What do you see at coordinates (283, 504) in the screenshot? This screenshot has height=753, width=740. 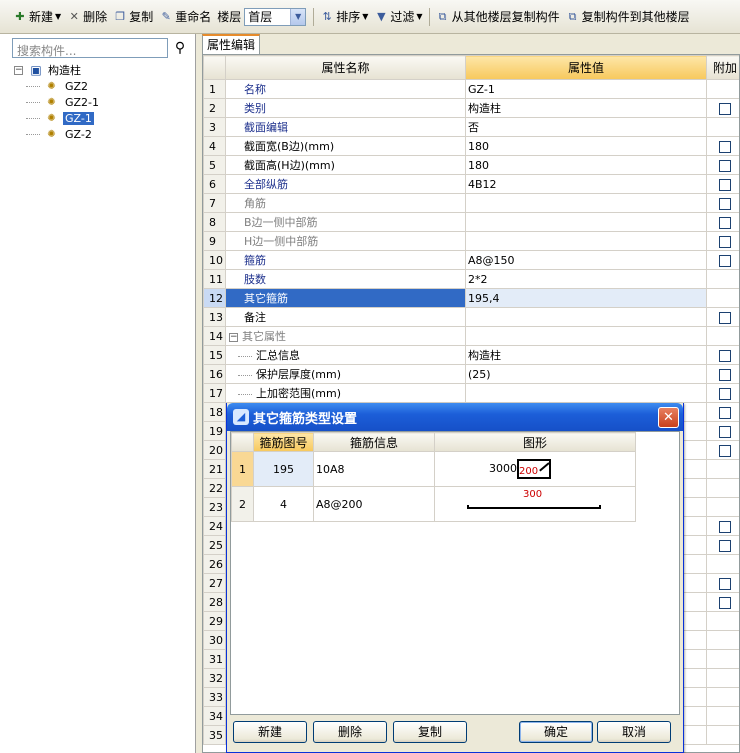 I see `stirrup-code: 4` at bounding box center [283, 504].